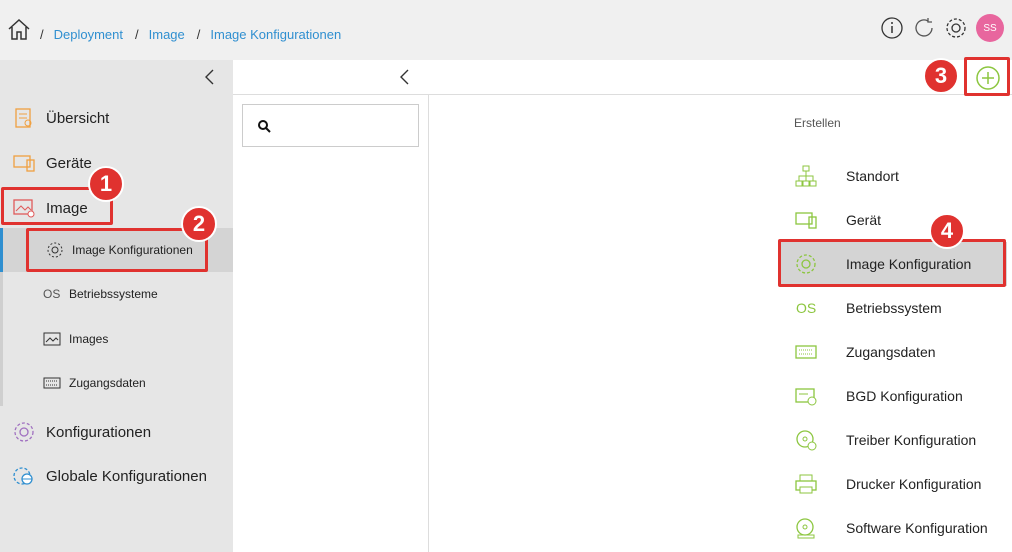 The width and height of the screenshot is (1012, 552). What do you see at coordinates (23, 118) in the screenshot?
I see `overview-icon` at bounding box center [23, 118].